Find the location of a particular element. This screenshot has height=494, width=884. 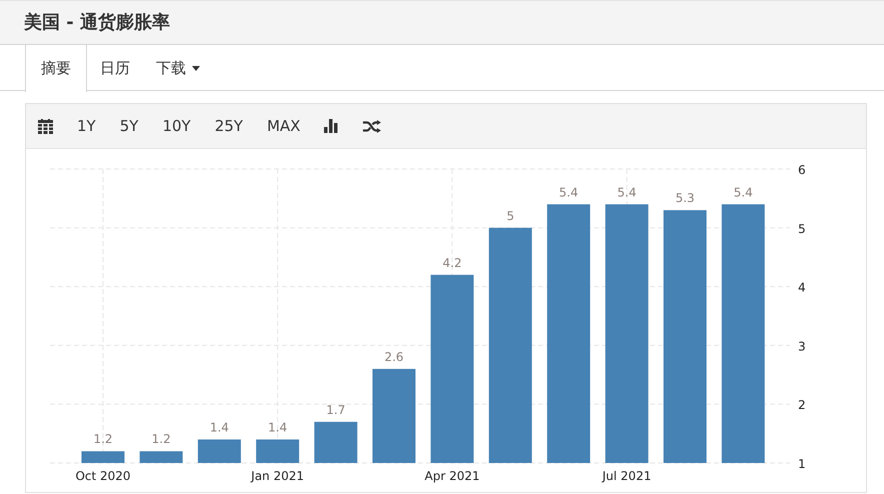

tab: 摘要 is located at coordinates (56, 68).